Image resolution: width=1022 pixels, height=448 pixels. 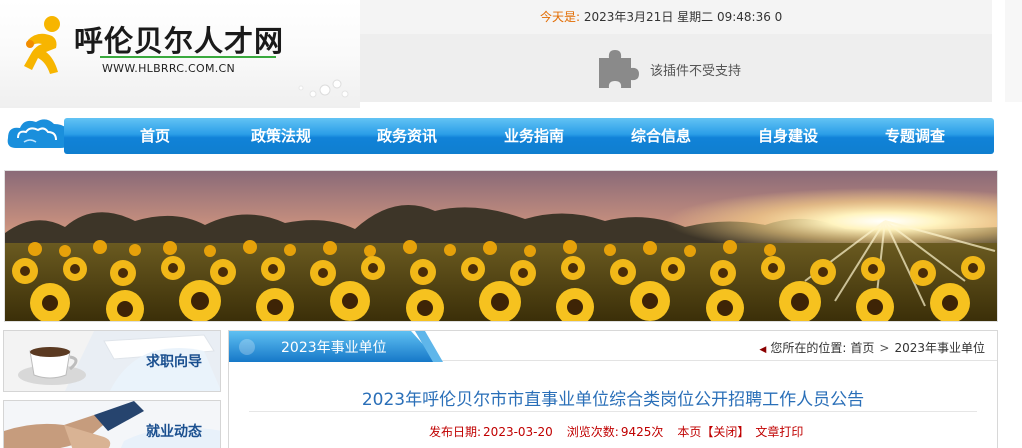 I want to click on nav-item-guide: 业务指南, so click(x=534, y=136).